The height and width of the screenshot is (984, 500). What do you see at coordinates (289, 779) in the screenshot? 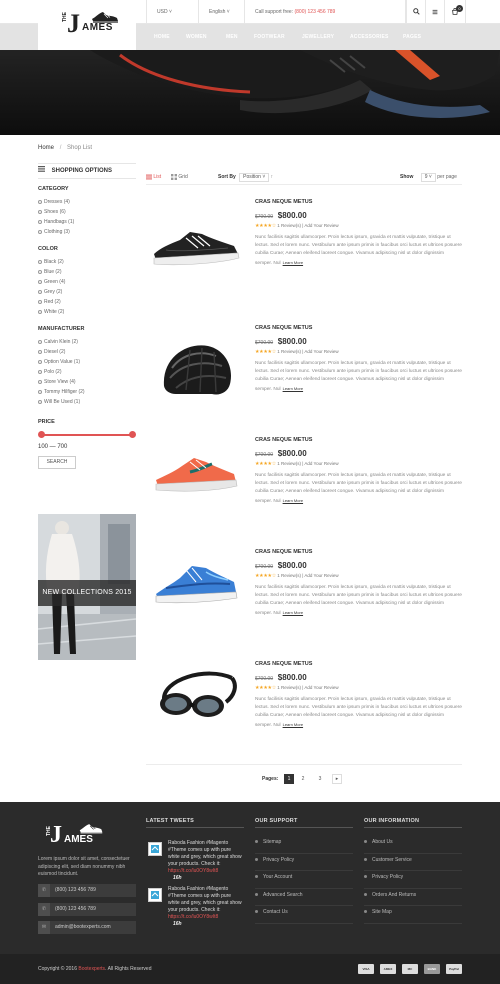
I see `page-1-button: 1` at bounding box center [289, 779].